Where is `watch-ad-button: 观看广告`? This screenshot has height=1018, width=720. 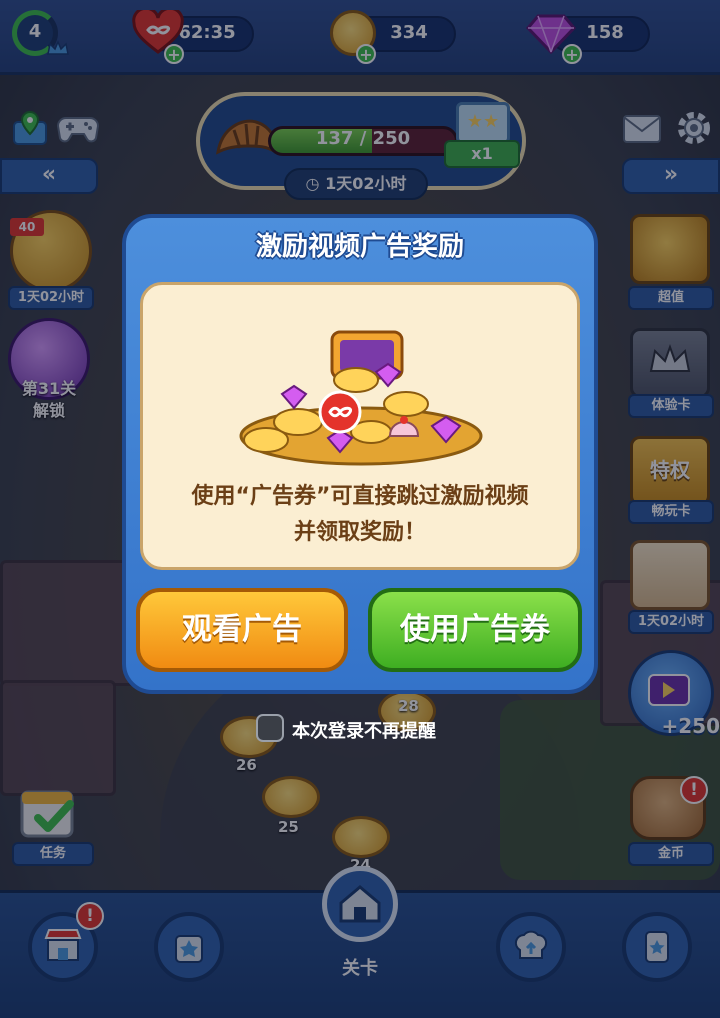
watch-ad-button: 观看广告 is located at coordinates (242, 630).